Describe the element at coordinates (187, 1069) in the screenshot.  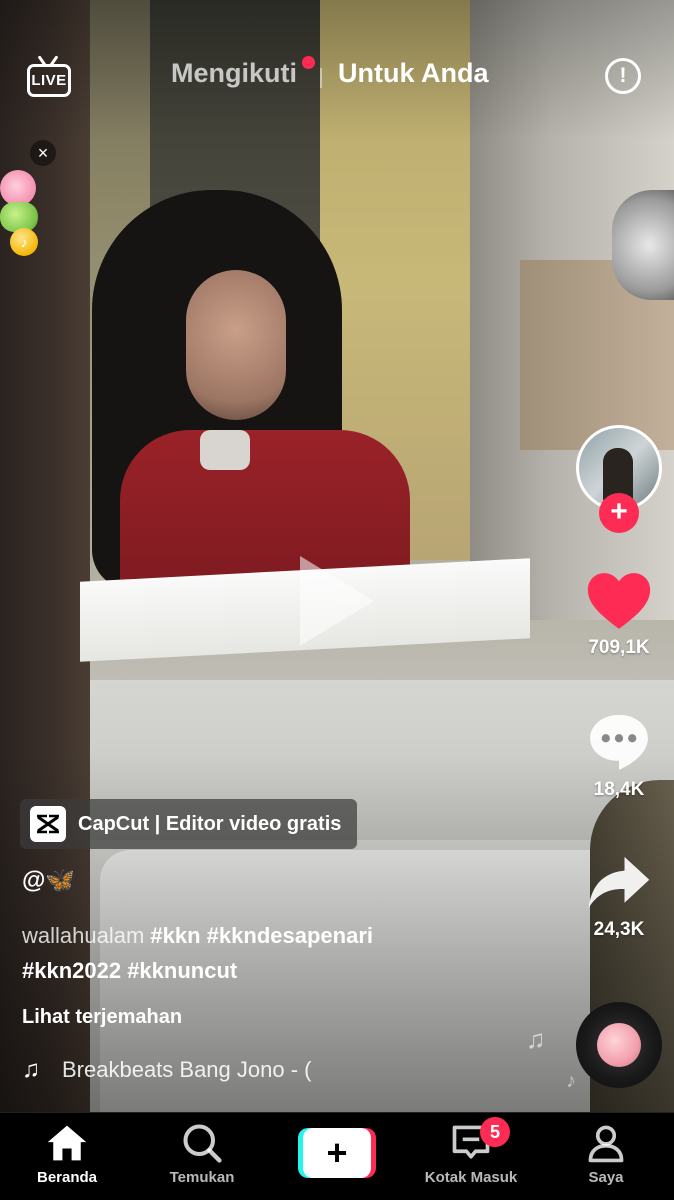
I see `music-title: Breakbeats Bang Jono - (` at that location.